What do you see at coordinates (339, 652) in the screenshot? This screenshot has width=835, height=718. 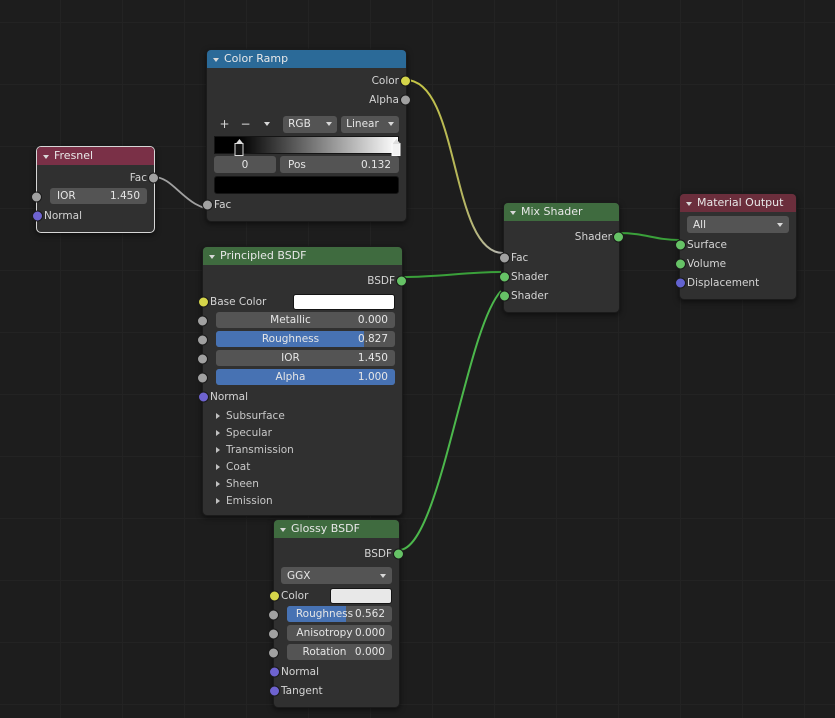 I see `slider-rotation: Rotation 0.000` at bounding box center [339, 652].